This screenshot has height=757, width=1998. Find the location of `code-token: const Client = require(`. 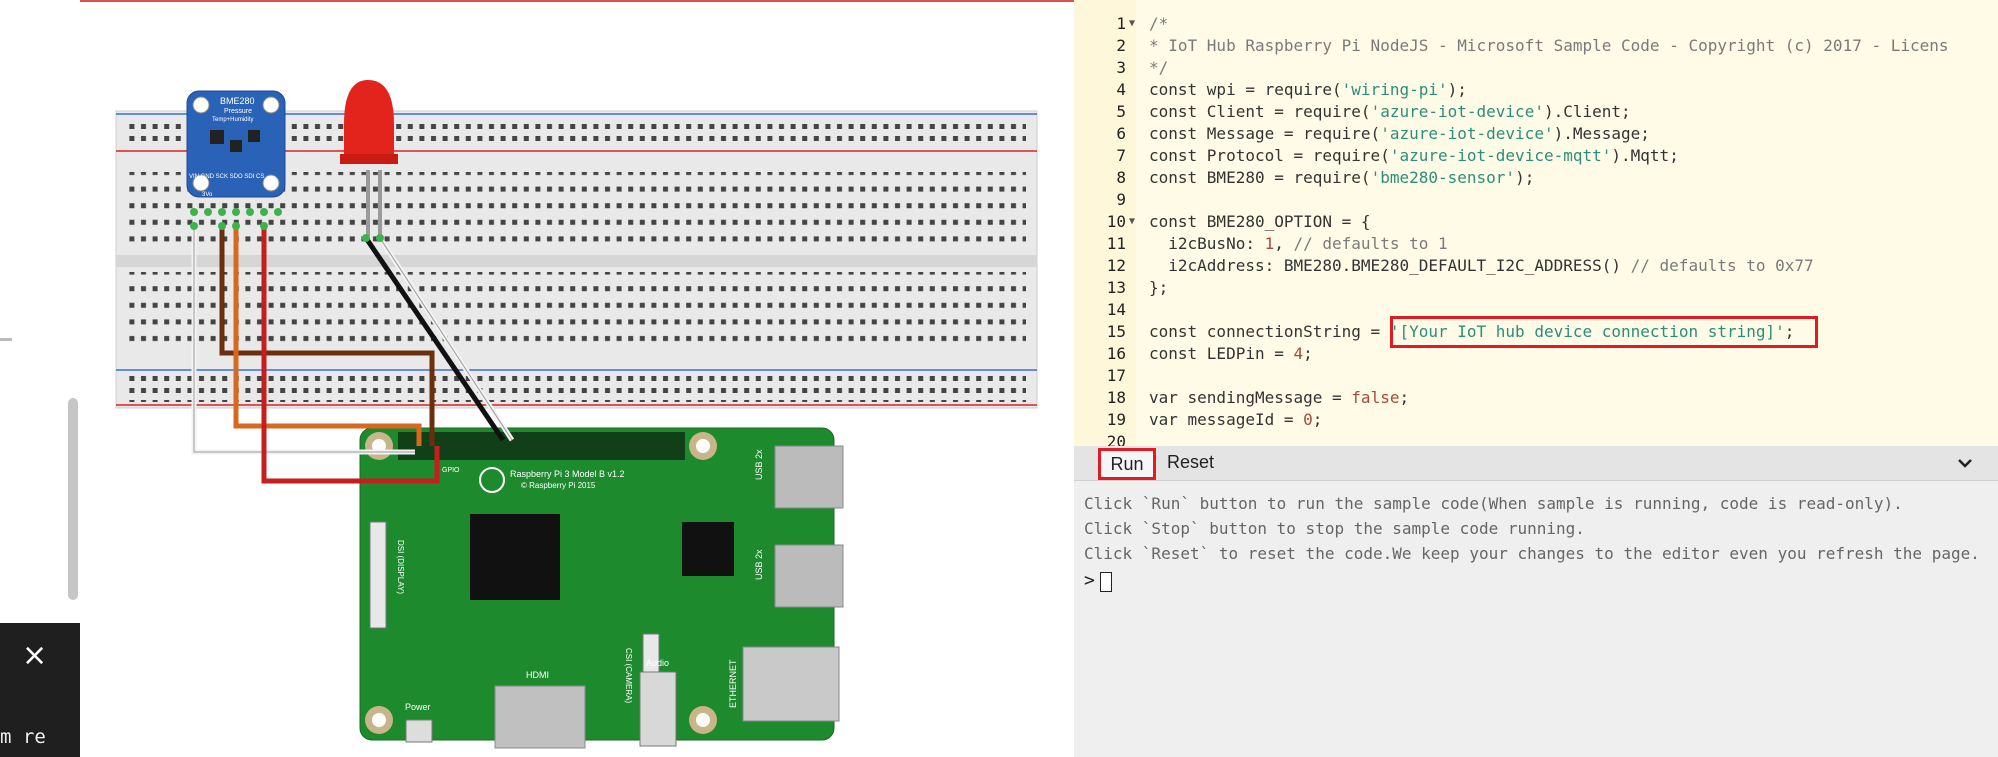

code-token: const Client = require( is located at coordinates (1260, 111).